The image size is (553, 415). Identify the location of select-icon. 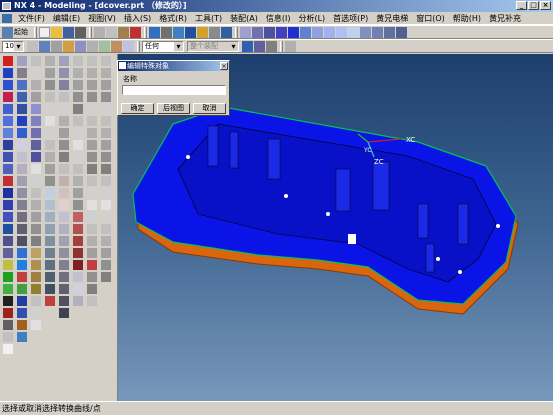
(32, 46).